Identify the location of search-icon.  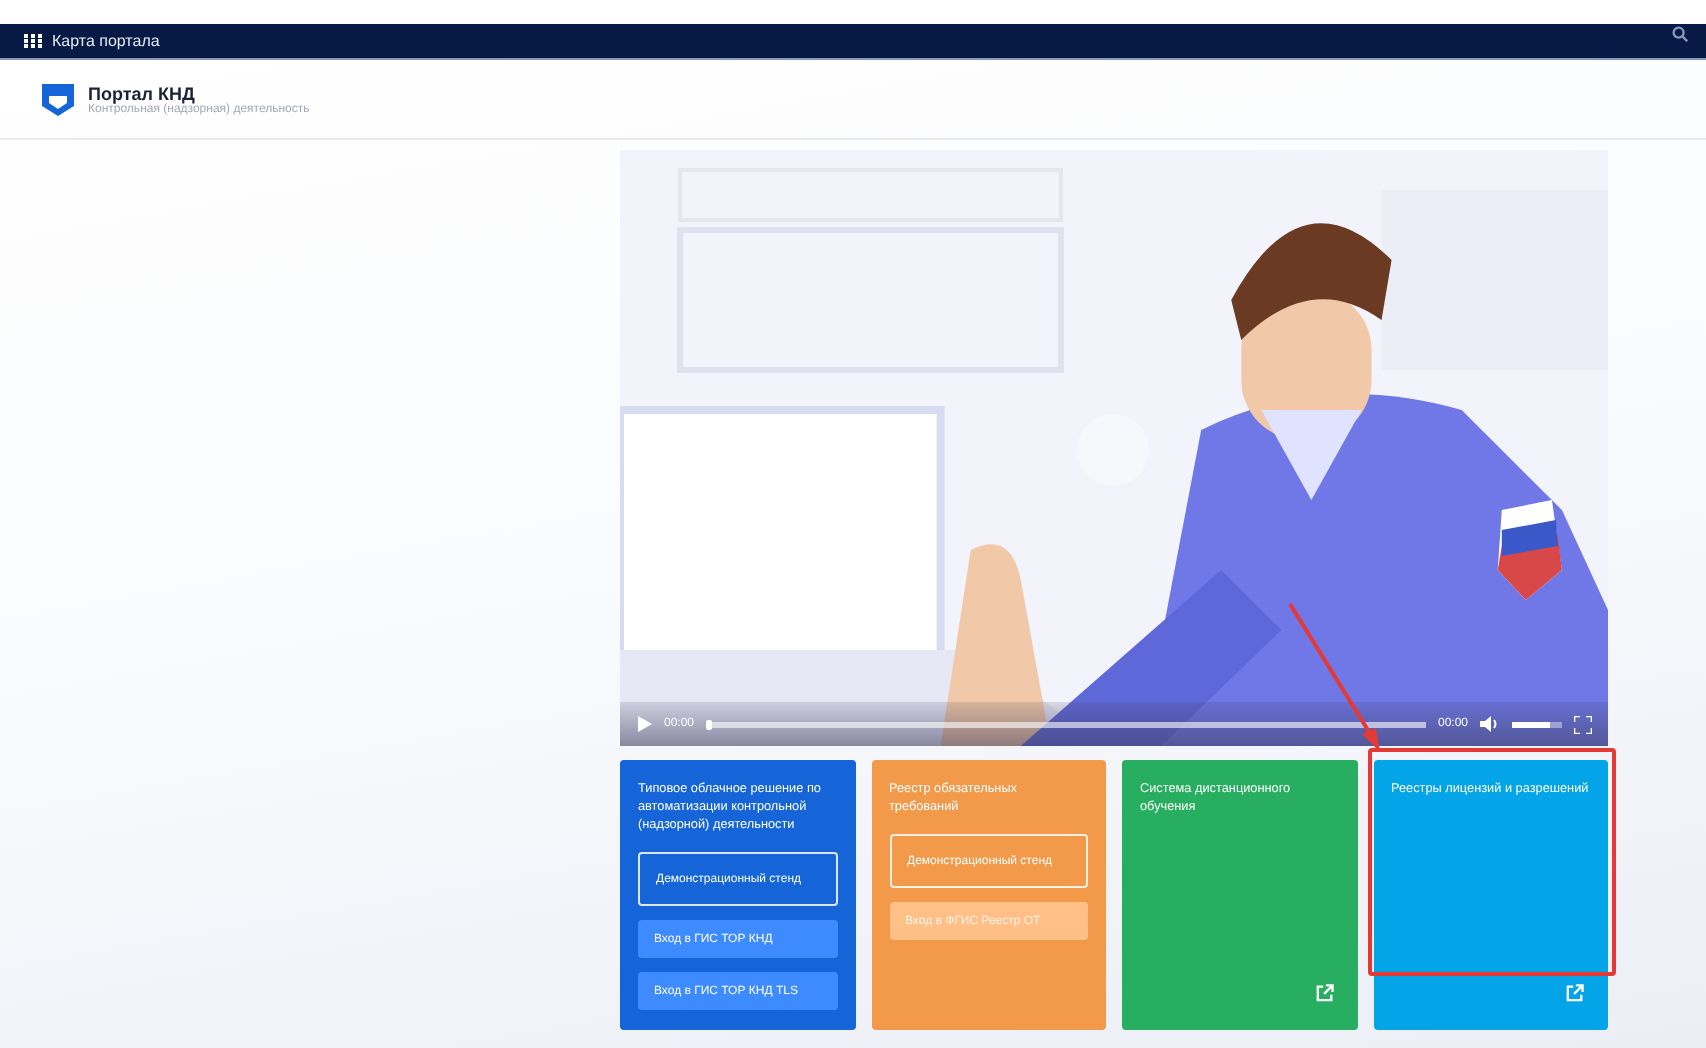
(1680, 34).